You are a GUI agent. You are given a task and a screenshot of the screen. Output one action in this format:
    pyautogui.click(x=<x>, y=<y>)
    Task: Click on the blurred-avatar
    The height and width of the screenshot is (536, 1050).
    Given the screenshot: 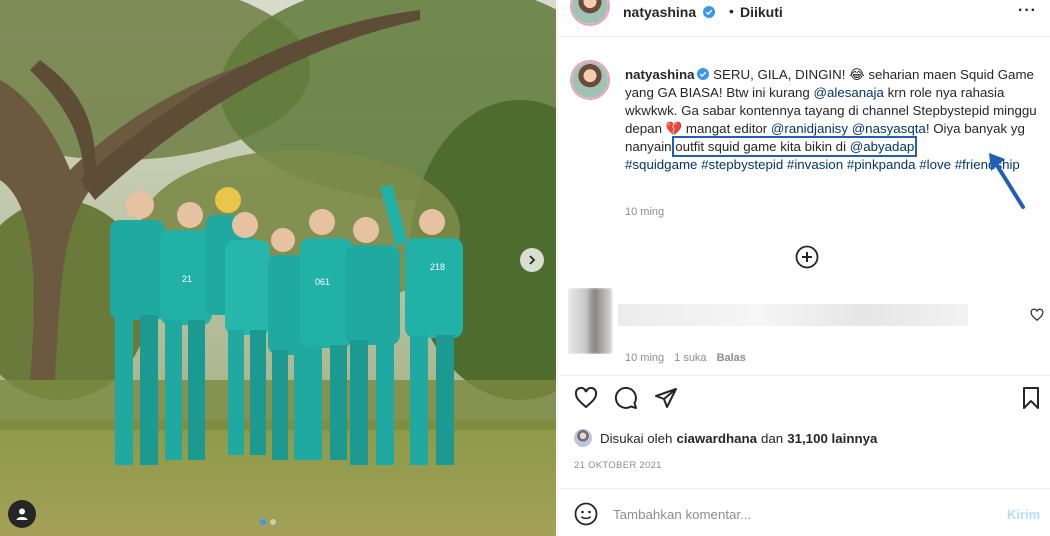 What is the action you would take?
    pyautogui.click(x=590, y=321)
    